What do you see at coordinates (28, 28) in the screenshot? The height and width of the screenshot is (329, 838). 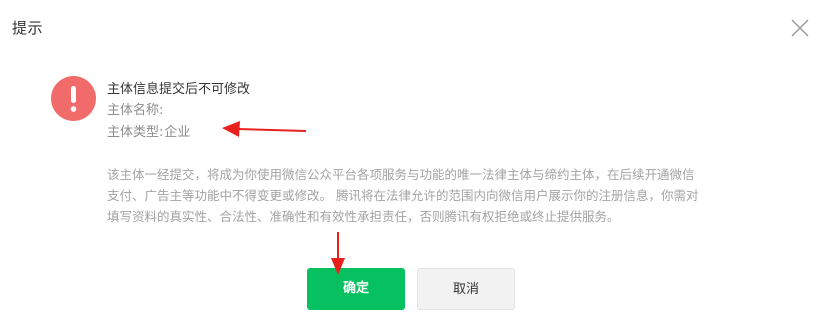 I see `dialog-title: 提示` at bounding box center [28, 28].